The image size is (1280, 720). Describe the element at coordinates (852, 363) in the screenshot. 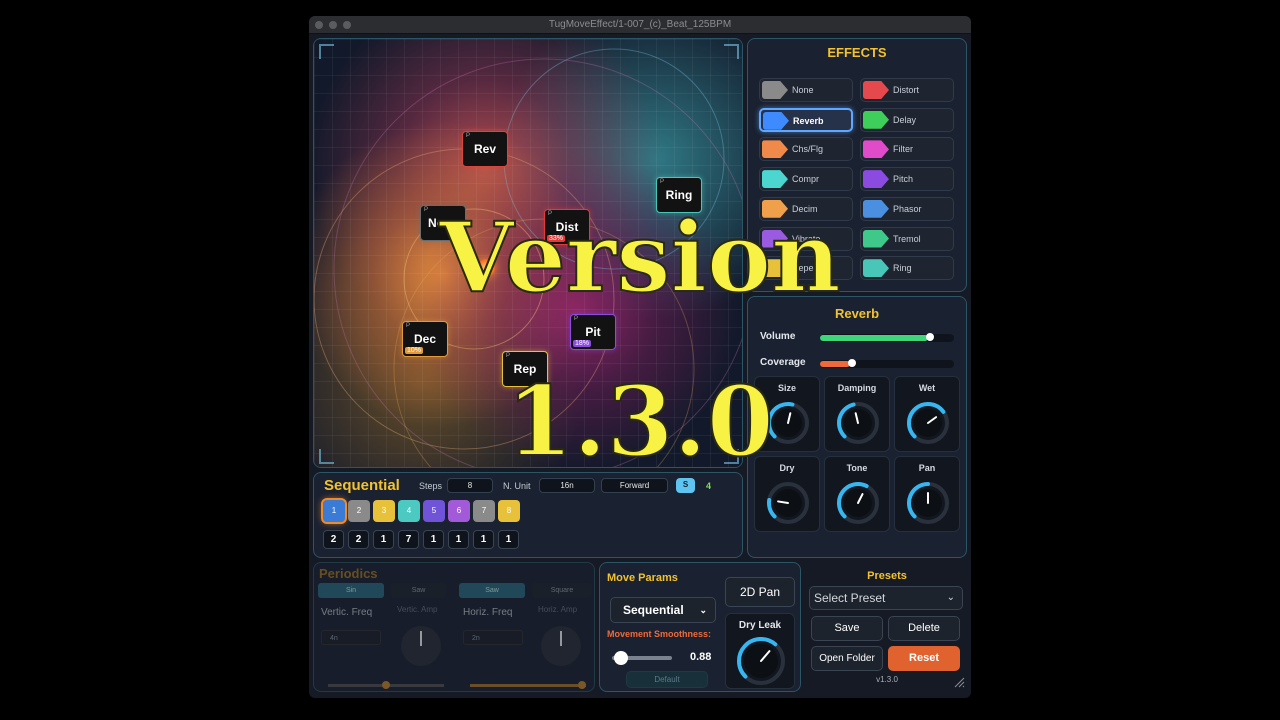

I see `coverage-handle` at that location.